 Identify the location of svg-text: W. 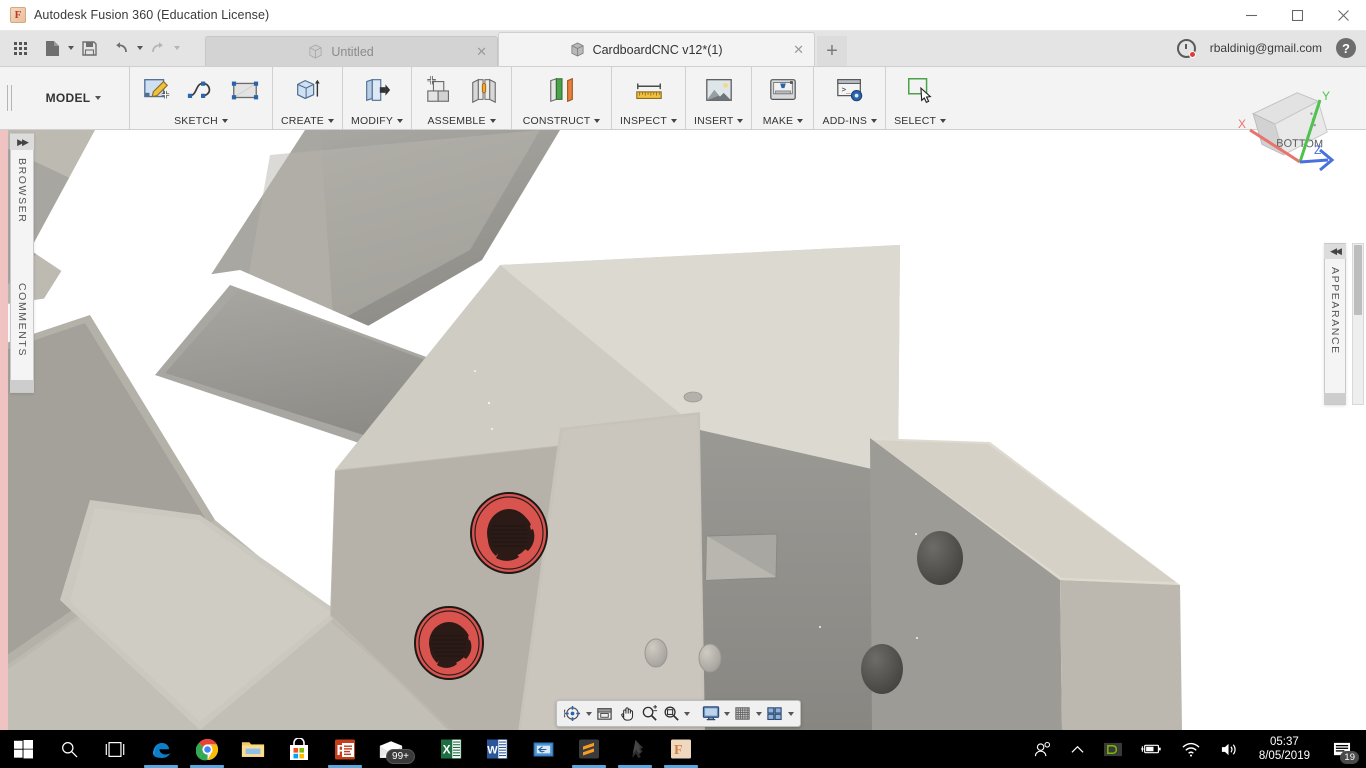
(492, 751).